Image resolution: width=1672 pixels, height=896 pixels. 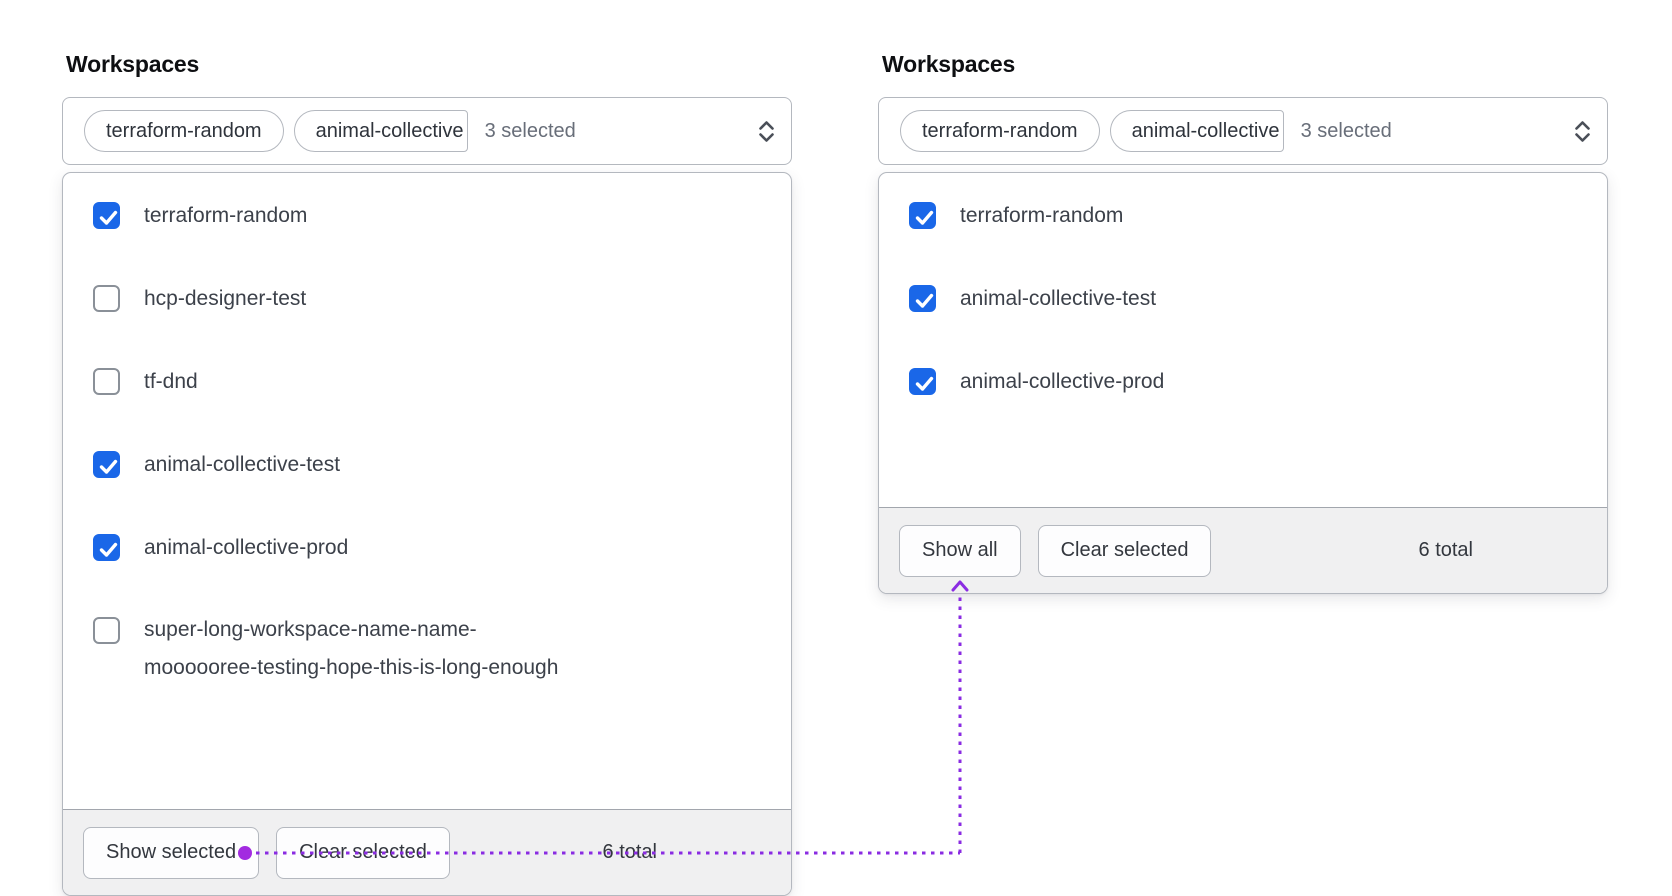 What do you see at coordinates (171, 852) in the screenshot?
I see `show-selected-button: Show selected` at bounding box center [171, 852].